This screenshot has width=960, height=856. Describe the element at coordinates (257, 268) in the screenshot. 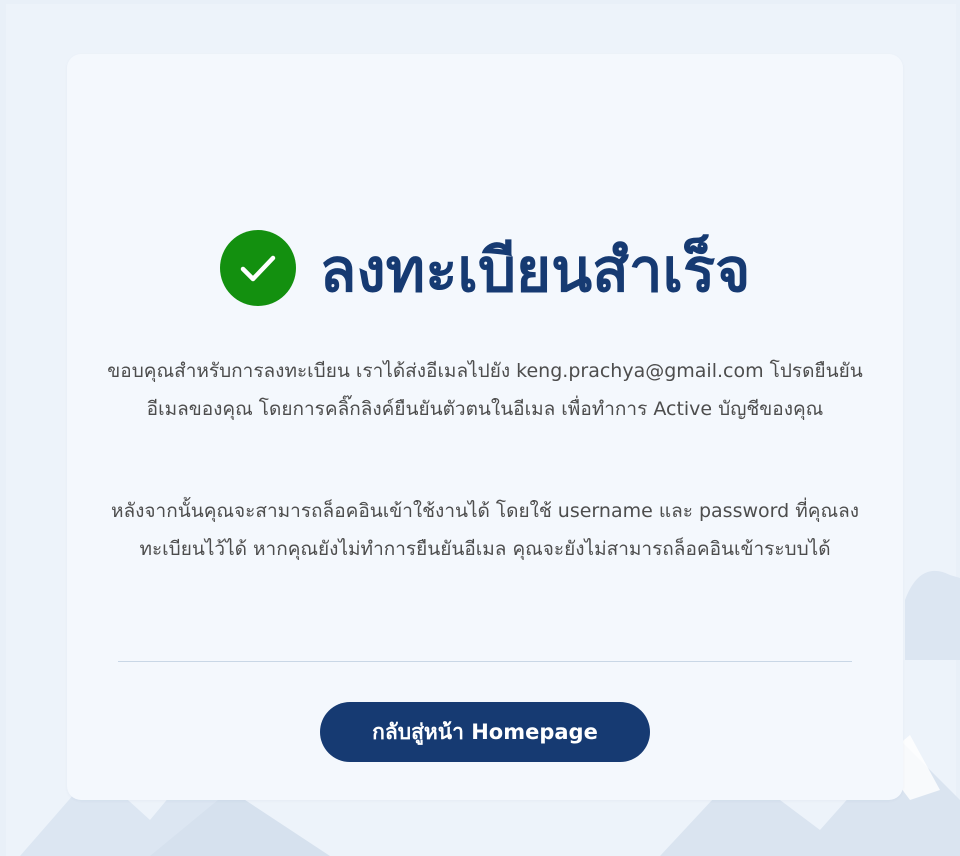

I see `check-circle-icon` at that location.